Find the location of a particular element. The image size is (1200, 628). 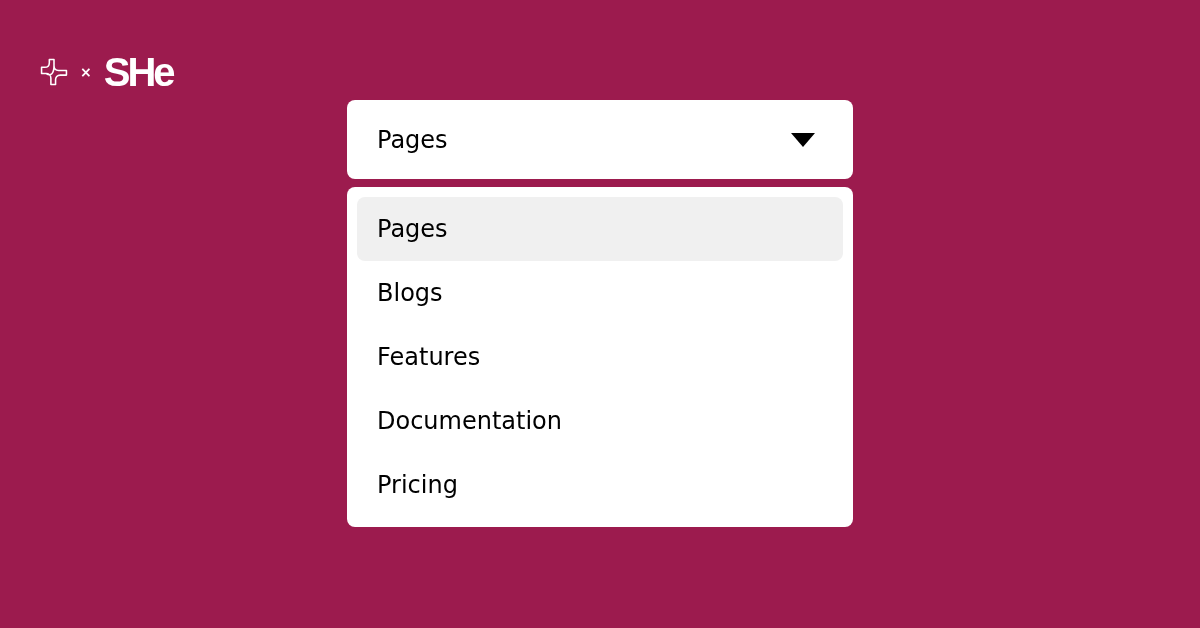

menu-item: Blogs is located at coordinates (600, 293).